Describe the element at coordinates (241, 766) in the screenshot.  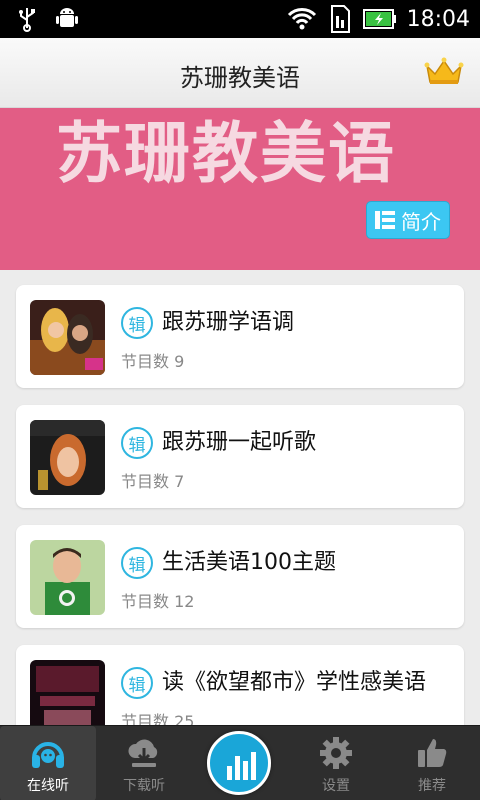
I see `equalizer-icon` at that location.